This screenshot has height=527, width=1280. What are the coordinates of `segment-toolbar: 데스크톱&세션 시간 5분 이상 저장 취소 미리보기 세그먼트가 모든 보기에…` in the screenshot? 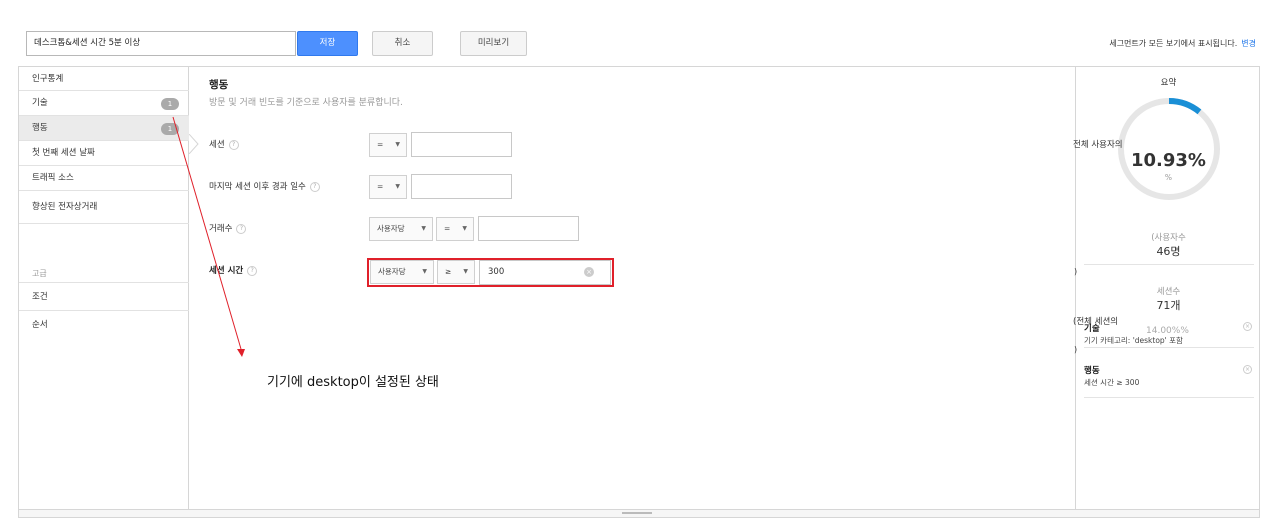 It's located at (639, 42).